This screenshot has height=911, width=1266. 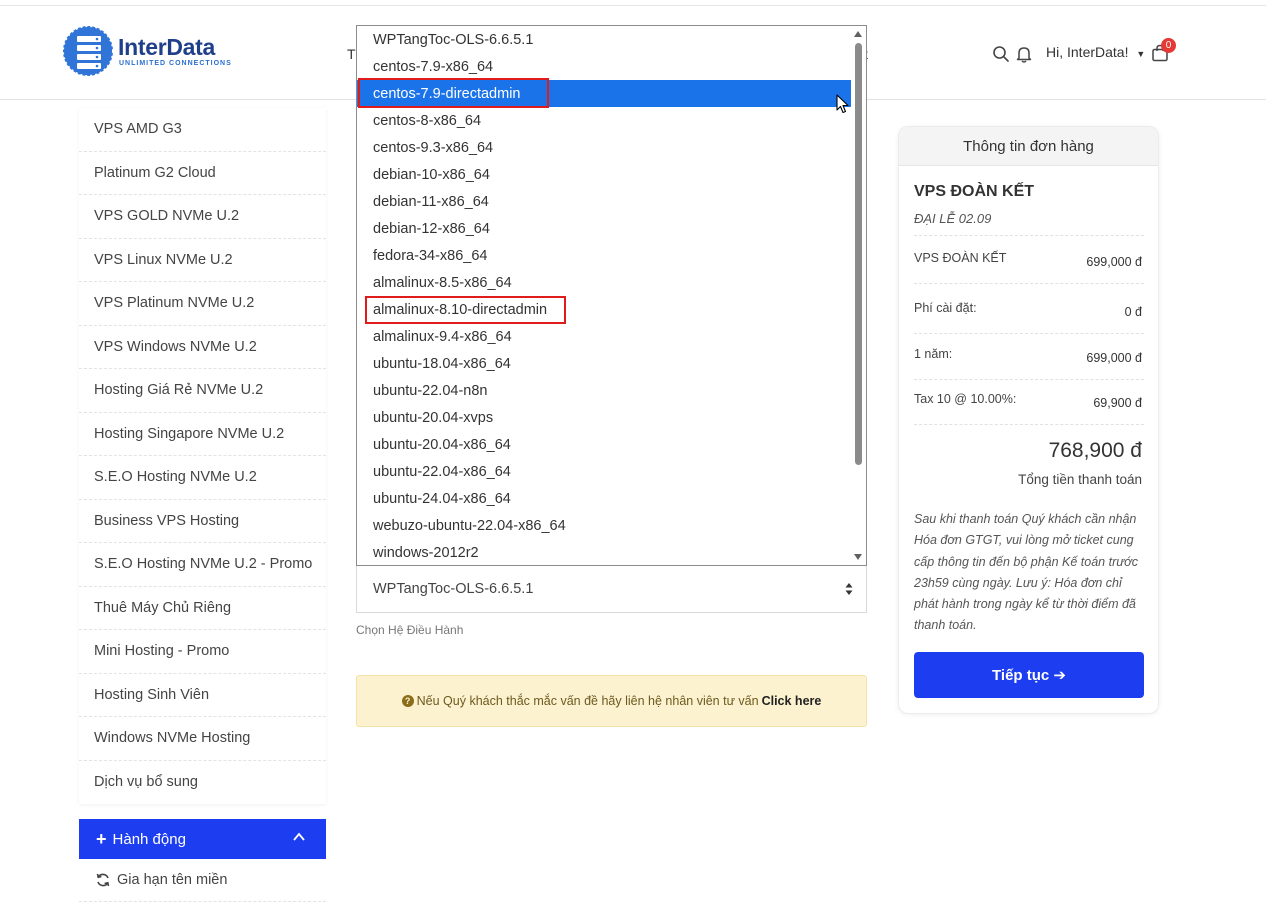 What do you see at coordinates (202, 565) in the screenshot?
I see `sidebar-item-seo-hosting-promo: S.E.O Hosting NVMe U.2 - Promo` at bounding box center [202, 565].